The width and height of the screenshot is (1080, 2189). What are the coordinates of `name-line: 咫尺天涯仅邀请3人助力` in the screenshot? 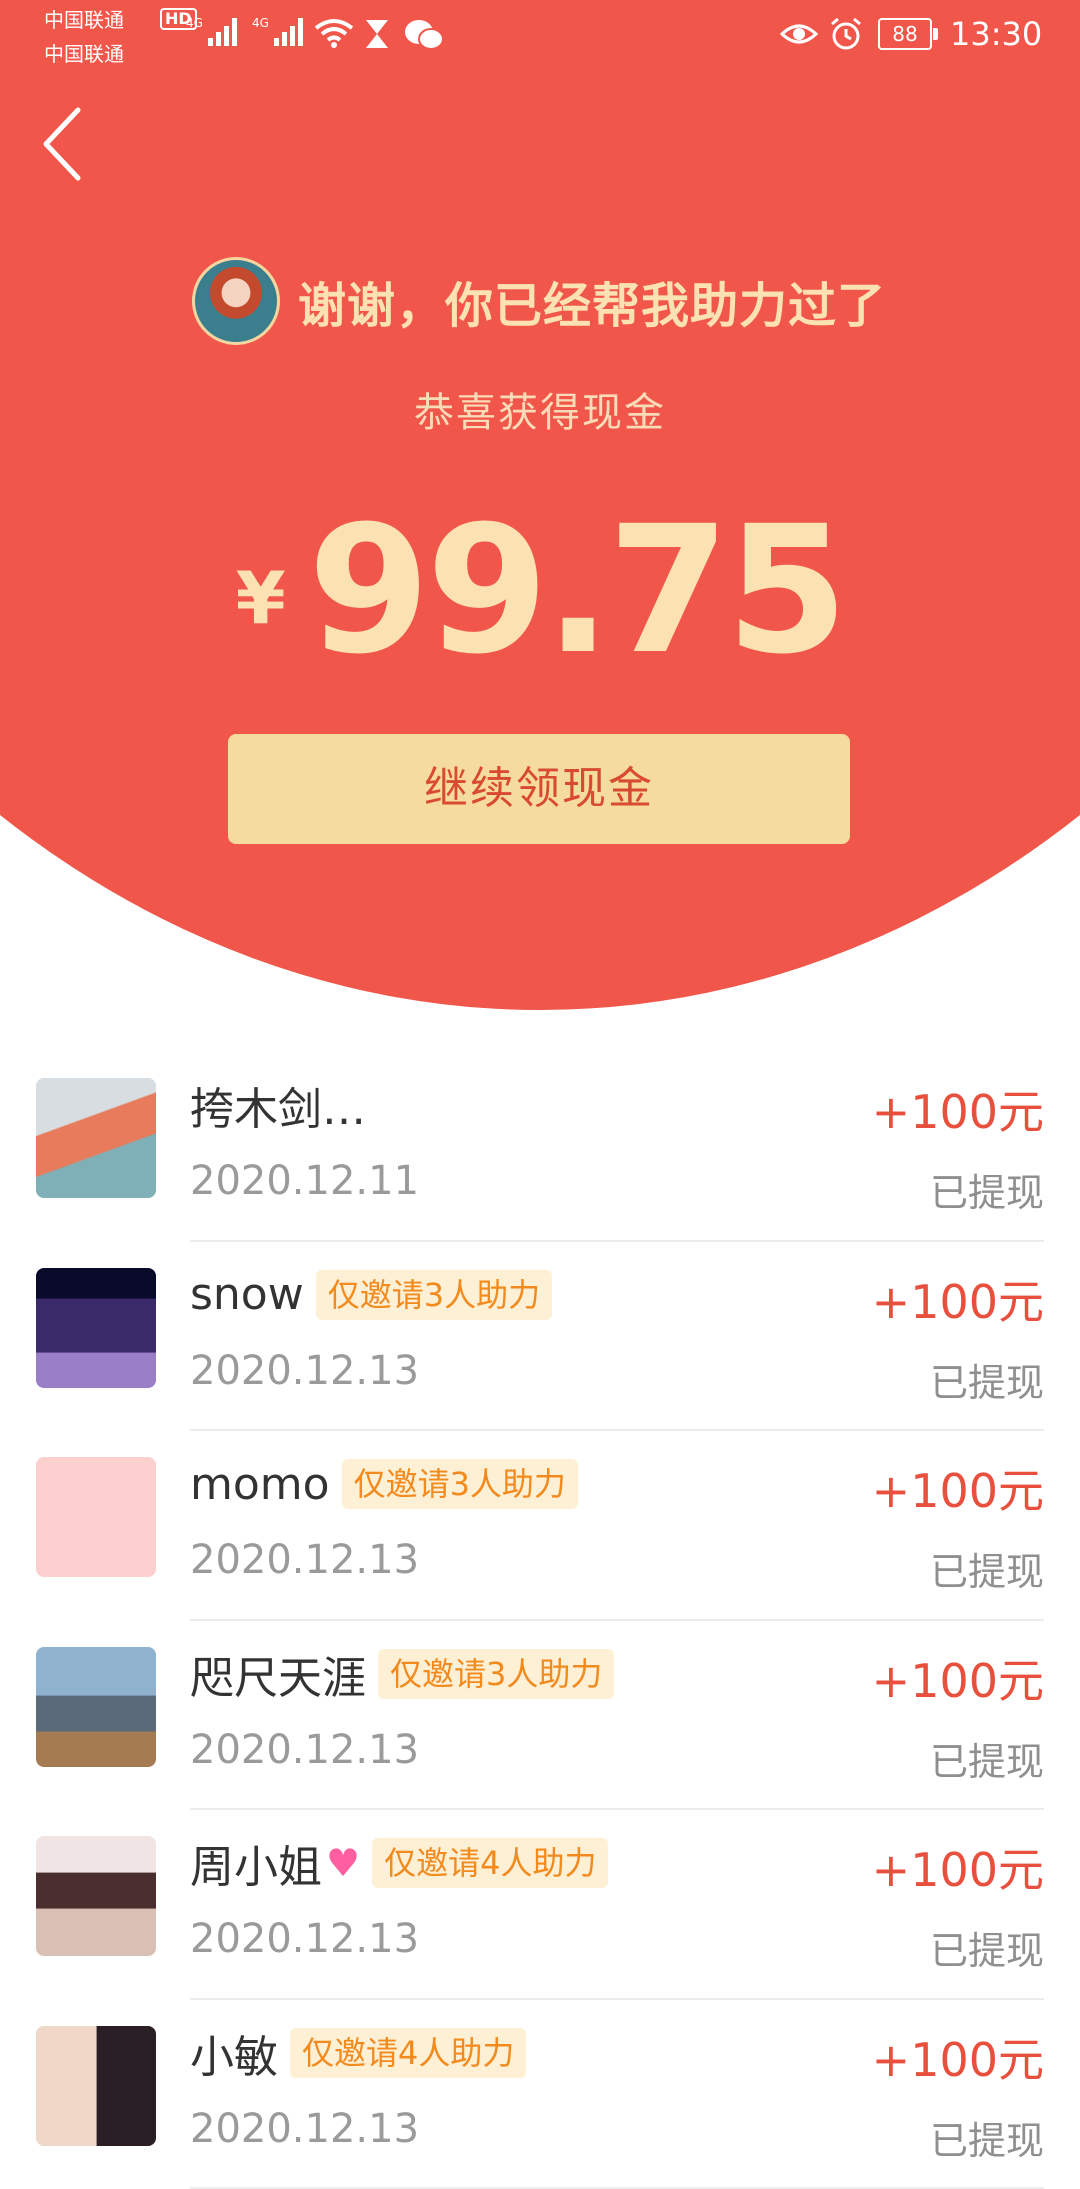 It's located at (402, 1674).